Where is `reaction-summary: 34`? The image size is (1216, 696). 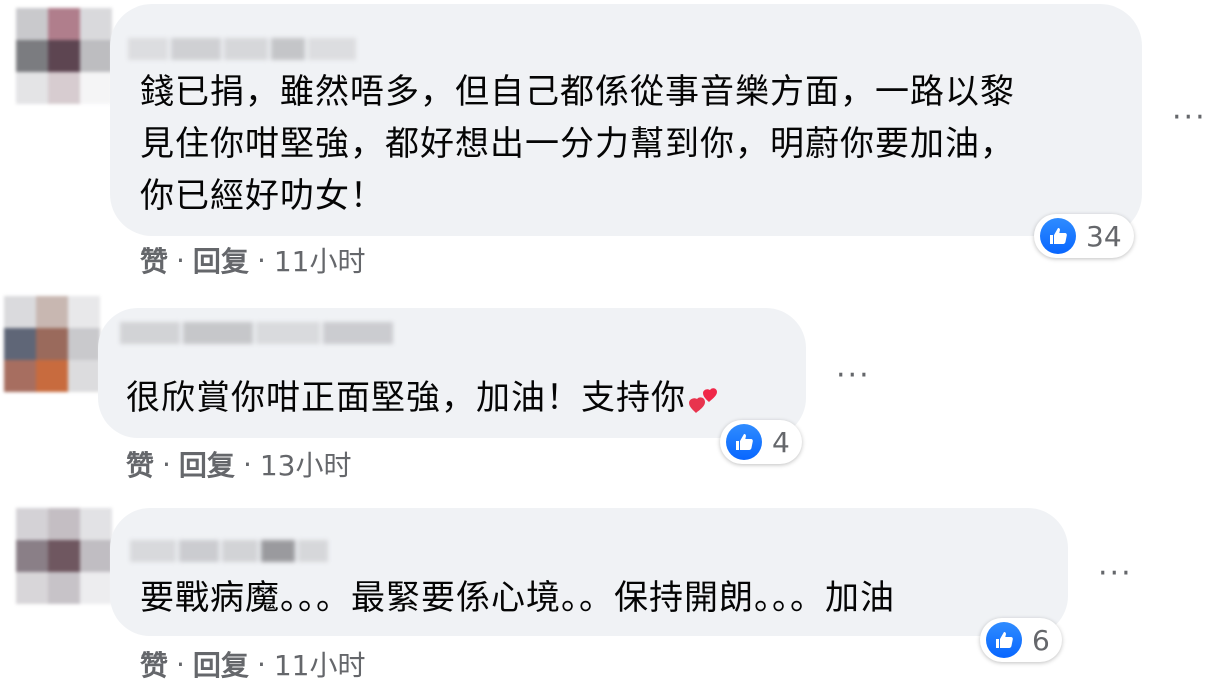 reaction-summary: 34 is located at coordinates (1084, 236).